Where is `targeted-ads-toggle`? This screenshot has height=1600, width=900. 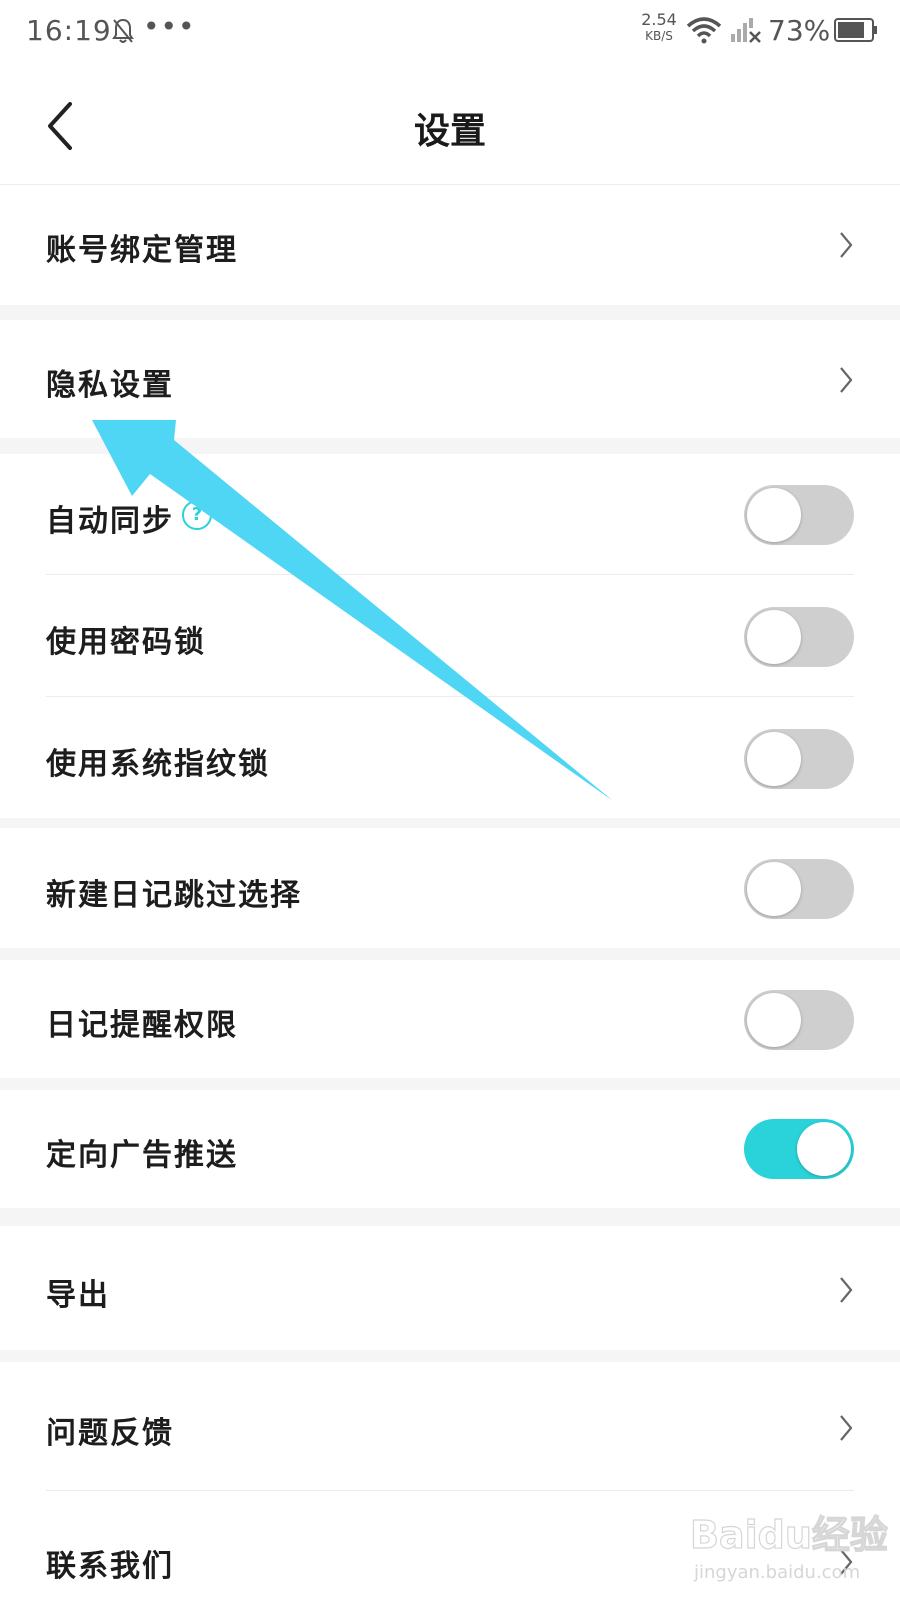 targeted-ads-toggle is located at coordinates (799, 1149).